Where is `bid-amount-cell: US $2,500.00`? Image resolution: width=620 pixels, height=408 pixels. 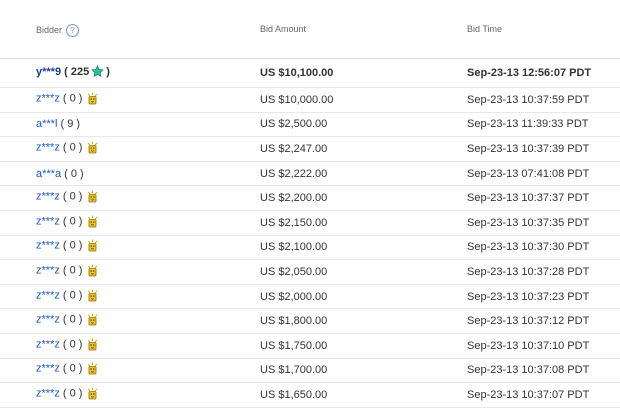 bid-amount-cell: US $2,500.00 is located at coordinates (294, 124).